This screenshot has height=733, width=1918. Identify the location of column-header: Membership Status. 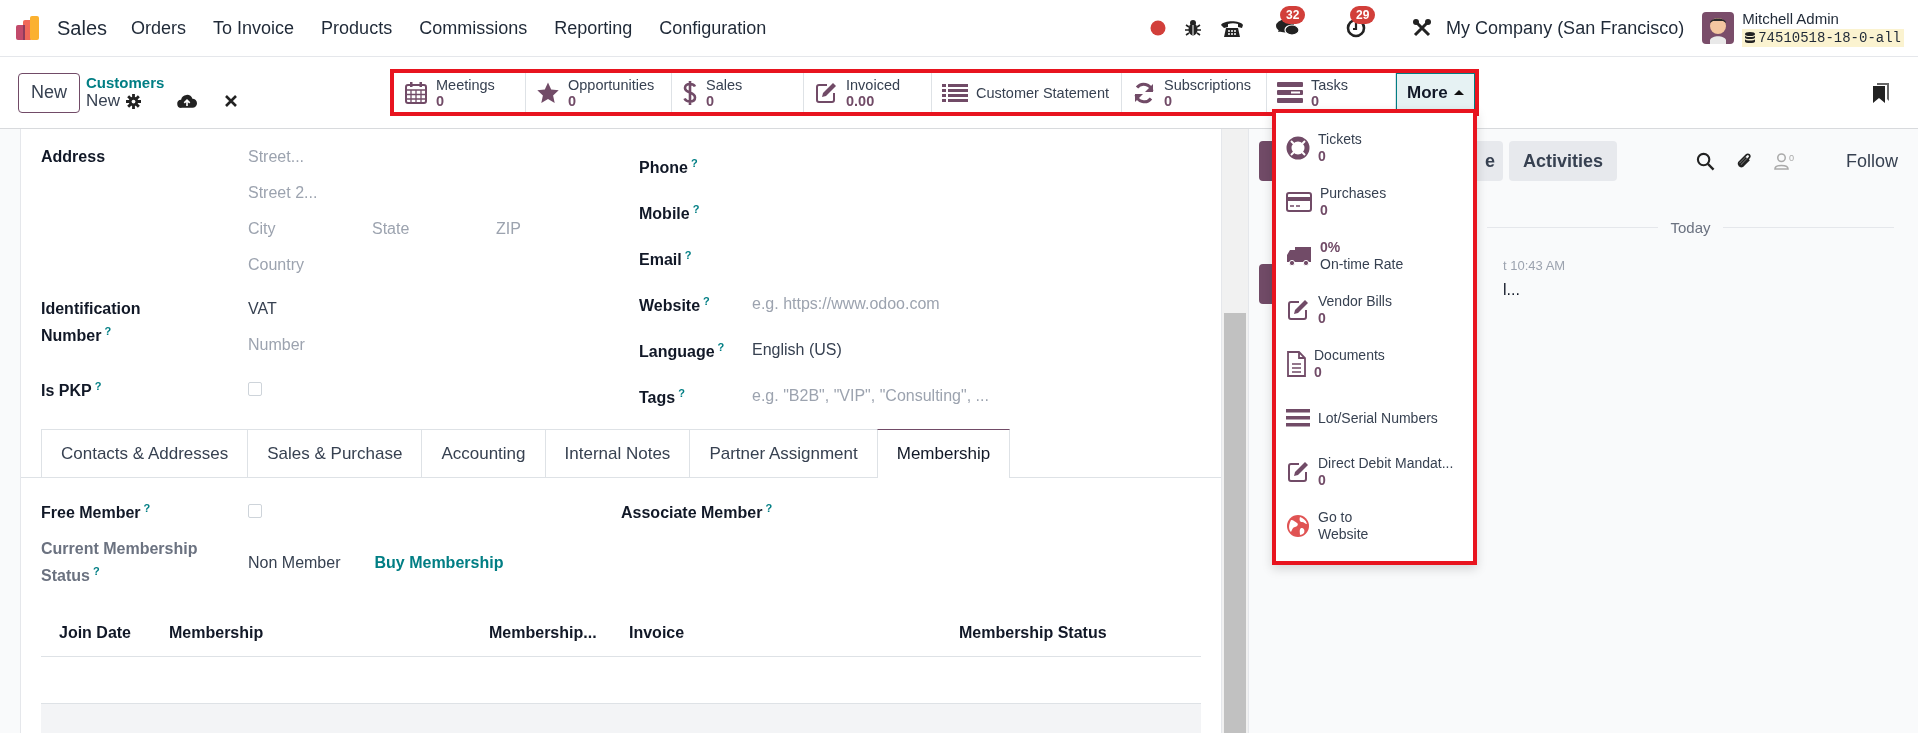
(1059, 633).